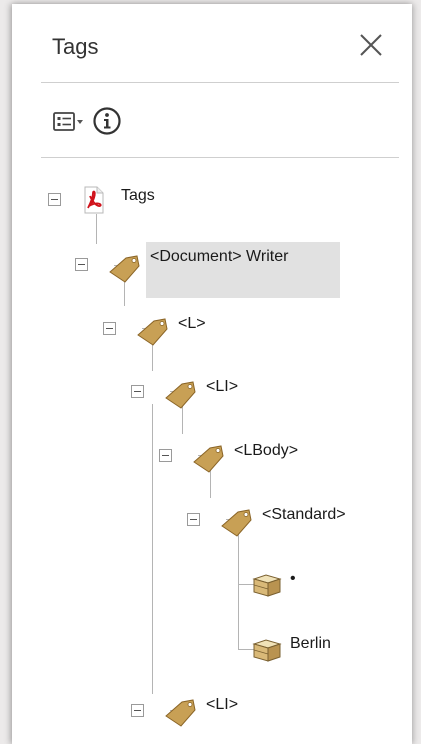 The width and height of the screenshot is (421, 744). I want to click on tree-node-l: <L>, so click(192, 324).